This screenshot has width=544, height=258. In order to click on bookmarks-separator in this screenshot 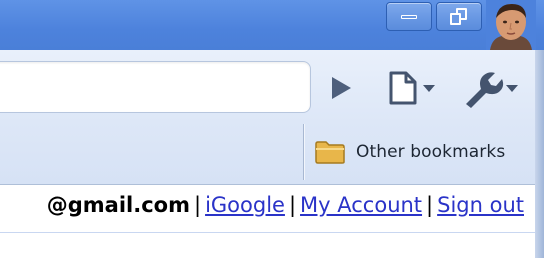, I will do `click(303, 152)`.